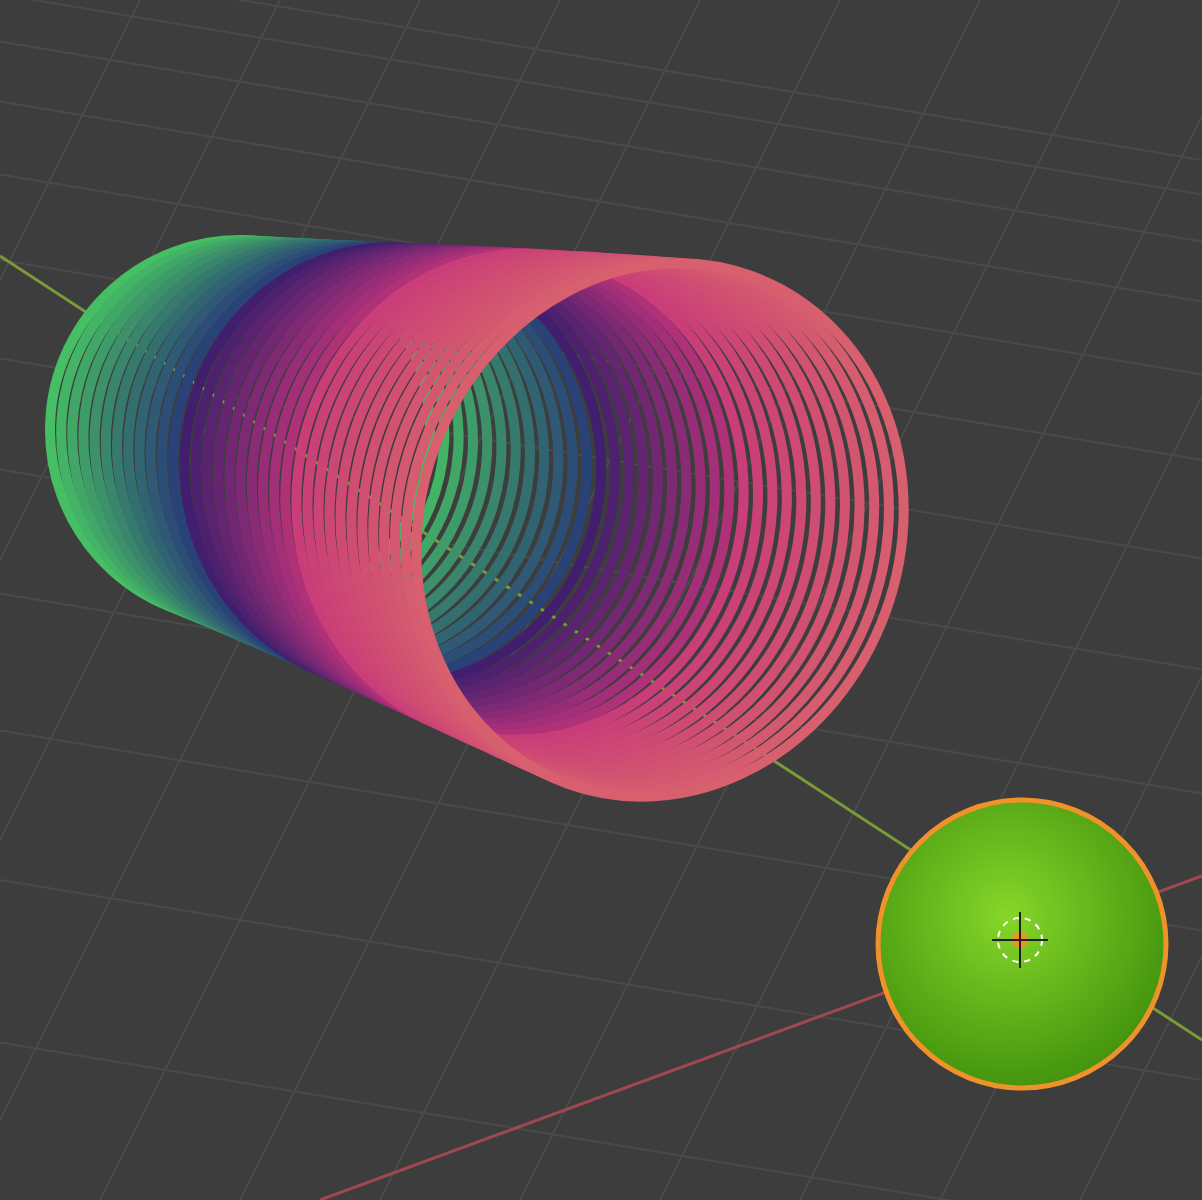 The height and width of the screenshot is (1200, 1202). What do you see at coordinates (1022, 944) in the screenshot?
I see `sphere-drawing` at bounding box center [1022, 944].